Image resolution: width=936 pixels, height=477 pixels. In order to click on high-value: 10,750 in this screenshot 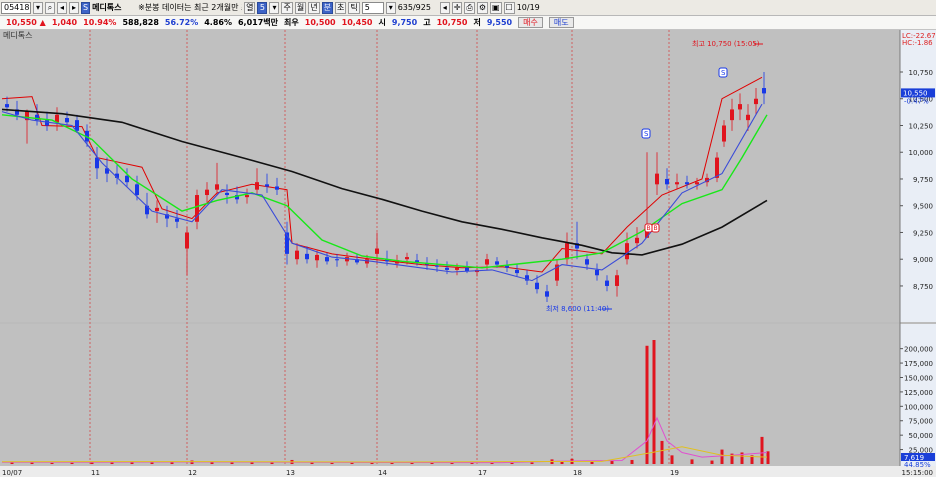, I will do `click(452, 22)`.